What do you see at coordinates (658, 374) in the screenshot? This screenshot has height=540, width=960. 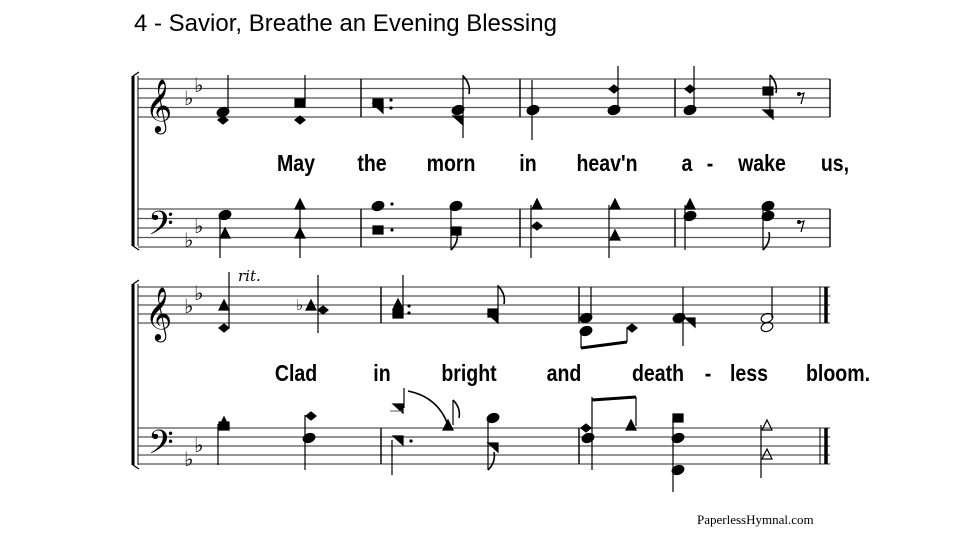 I see `lyric-syllable: death` at bounding box center [658, 374].